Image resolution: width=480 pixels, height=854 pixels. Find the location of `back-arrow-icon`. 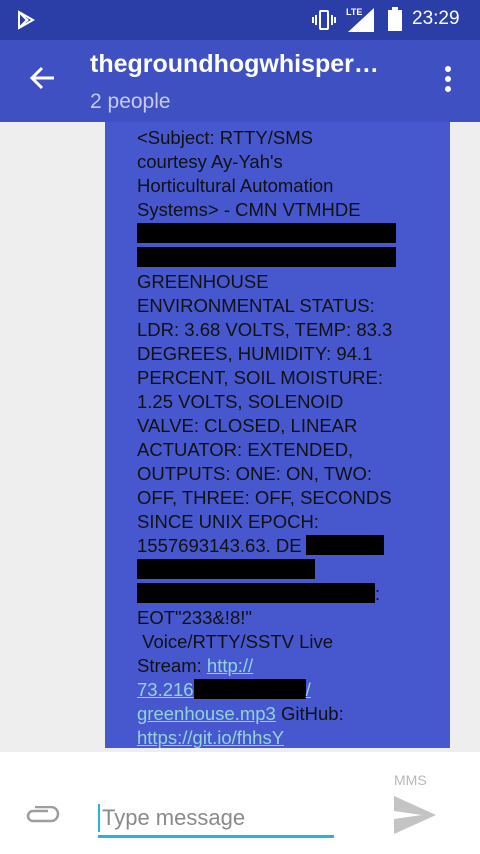

back-arrow-icon is located at coordinates (41, 78).